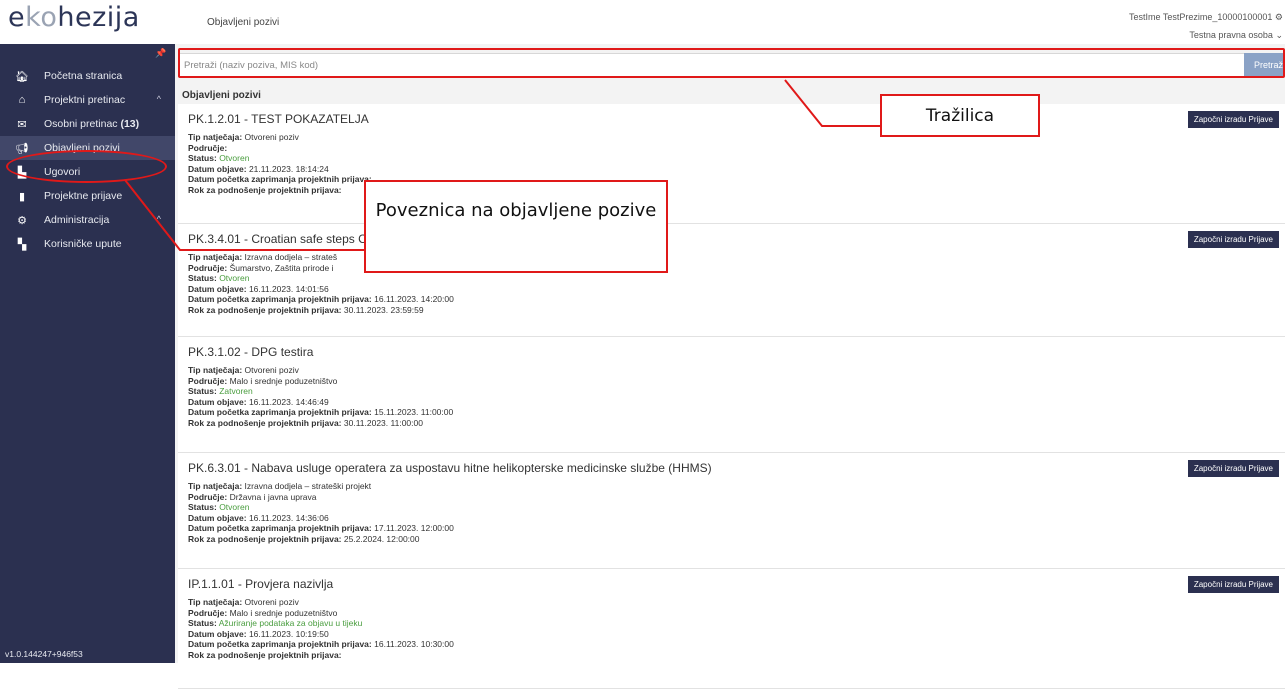 The width and height of the screenshot is (1285, 689). What do you see at coordinates (258, 517) in the screenshot?
I see `call-published: Datum objave: 16.11.2023. 14:36:06` at bounding box center [258, 517].